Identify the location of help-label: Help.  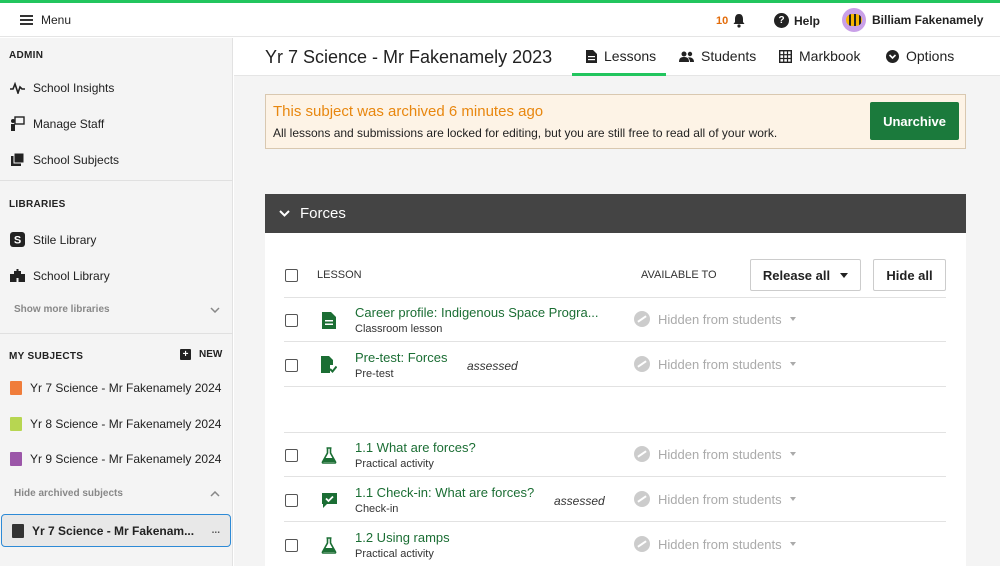
(807, 20).